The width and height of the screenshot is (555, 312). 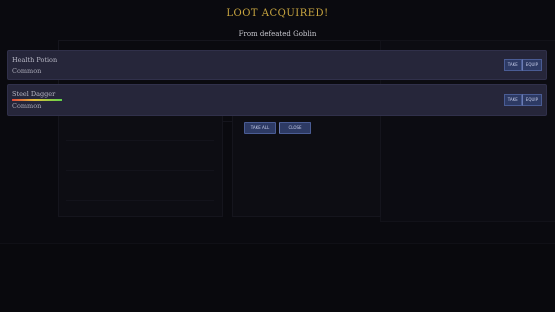 What do you see at coordinates (260, 128) in the screenshot?
I see `take-all-button: TAKE ALL` at bounding box center [260, 128].